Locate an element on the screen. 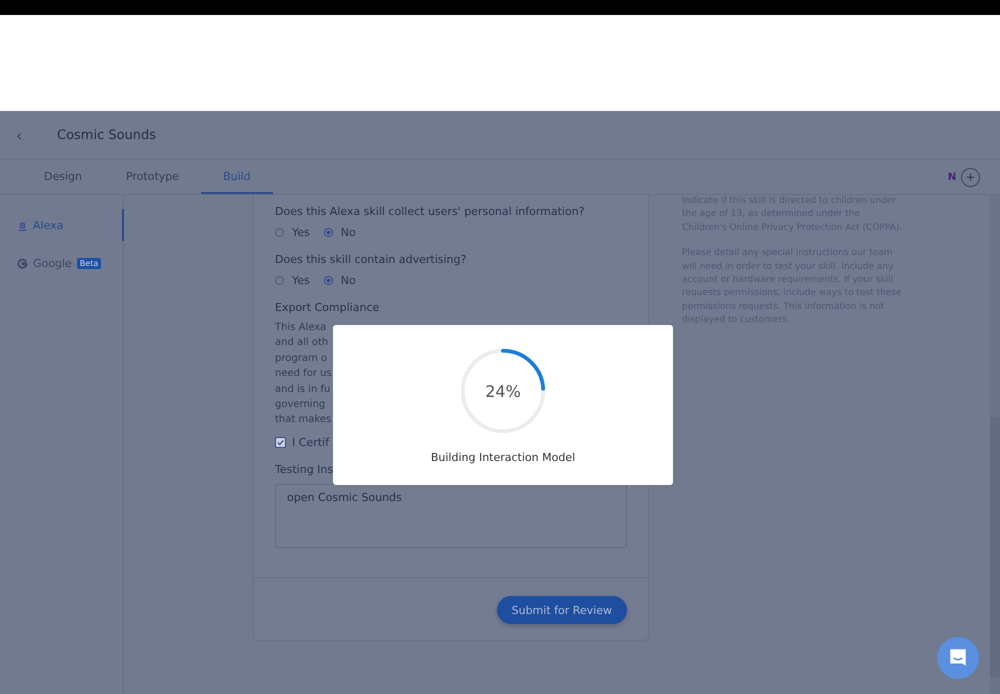 This screenshot has height=694, width=1000. compliance-text: This Alexa is located at coordinates (300, 328).